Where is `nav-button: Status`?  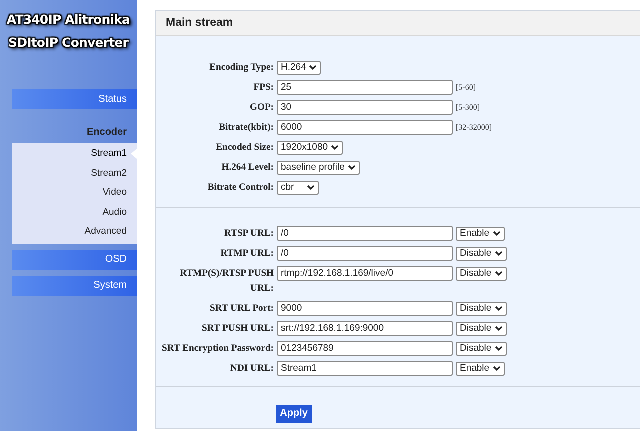
nav-button: Status is located at coordinates (74, 99).